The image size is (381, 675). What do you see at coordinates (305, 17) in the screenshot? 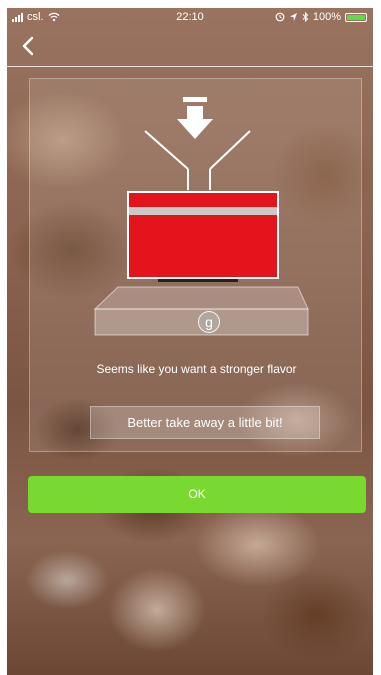
I see `bluetooth-icon` at bounding box center [305, 17].